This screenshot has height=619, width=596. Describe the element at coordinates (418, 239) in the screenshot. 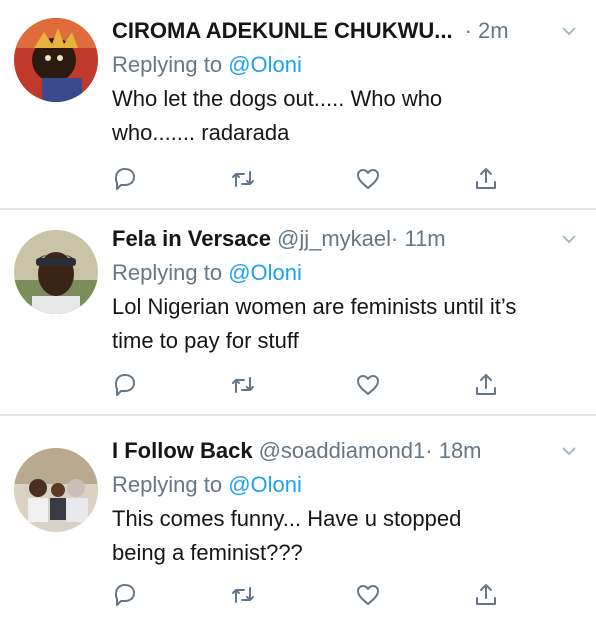

I see `timestamp: · 11m` at that location.